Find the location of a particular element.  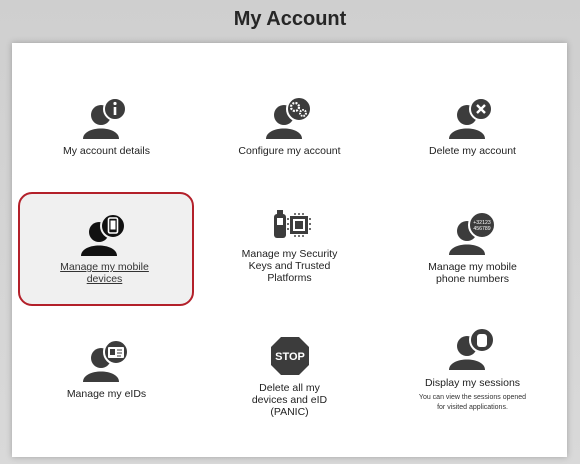

tile-configure-my-account: Configure my account is located at coordinates (289, 155).